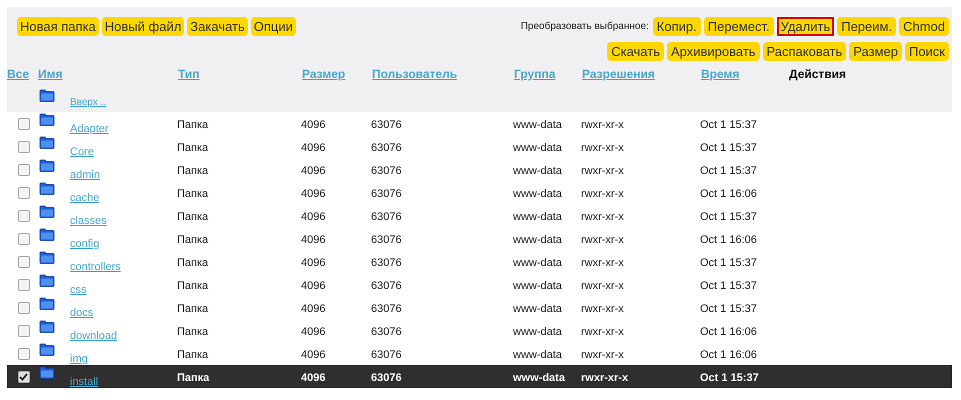 The image size is (961, 400). Describe the element at coordinates (217, 26) in the screenshot. I see `toolbar-button: Закачать` at that location.